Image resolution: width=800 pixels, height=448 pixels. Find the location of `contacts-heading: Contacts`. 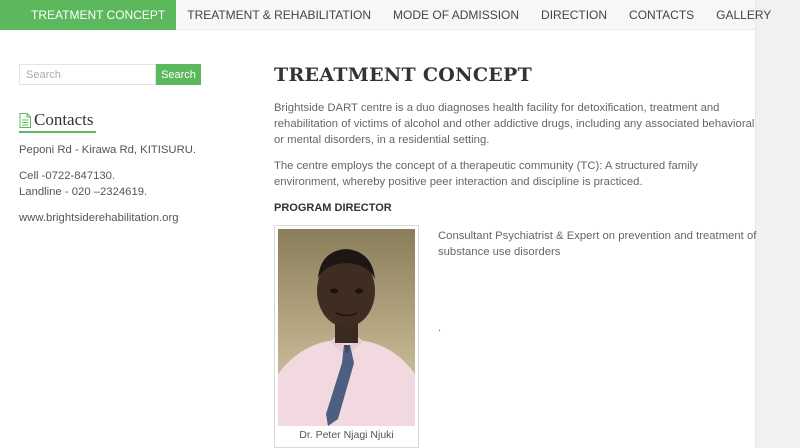

contacts-heading: Contacts is located at coordinates (56, 120).